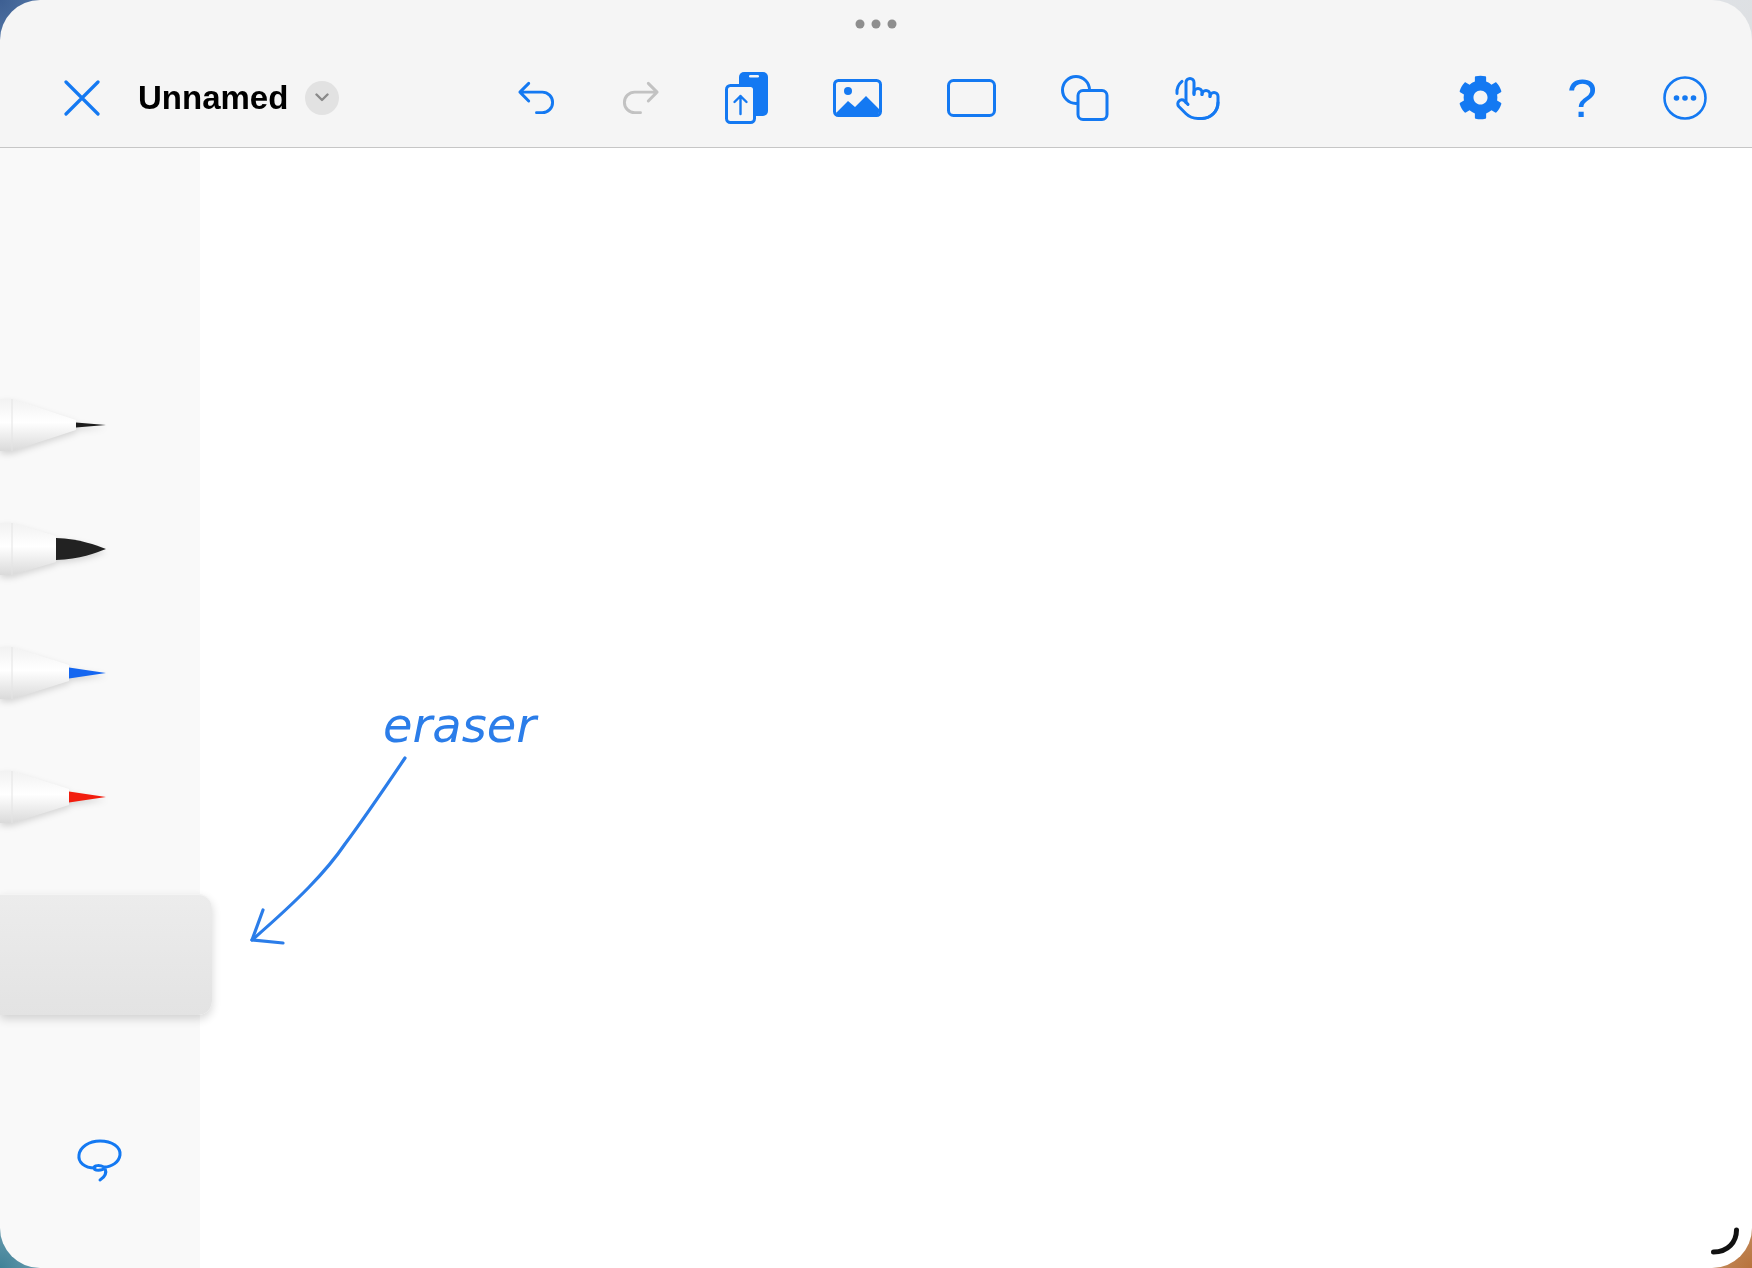  I want to click on title-menu-button, so click(322, 97).